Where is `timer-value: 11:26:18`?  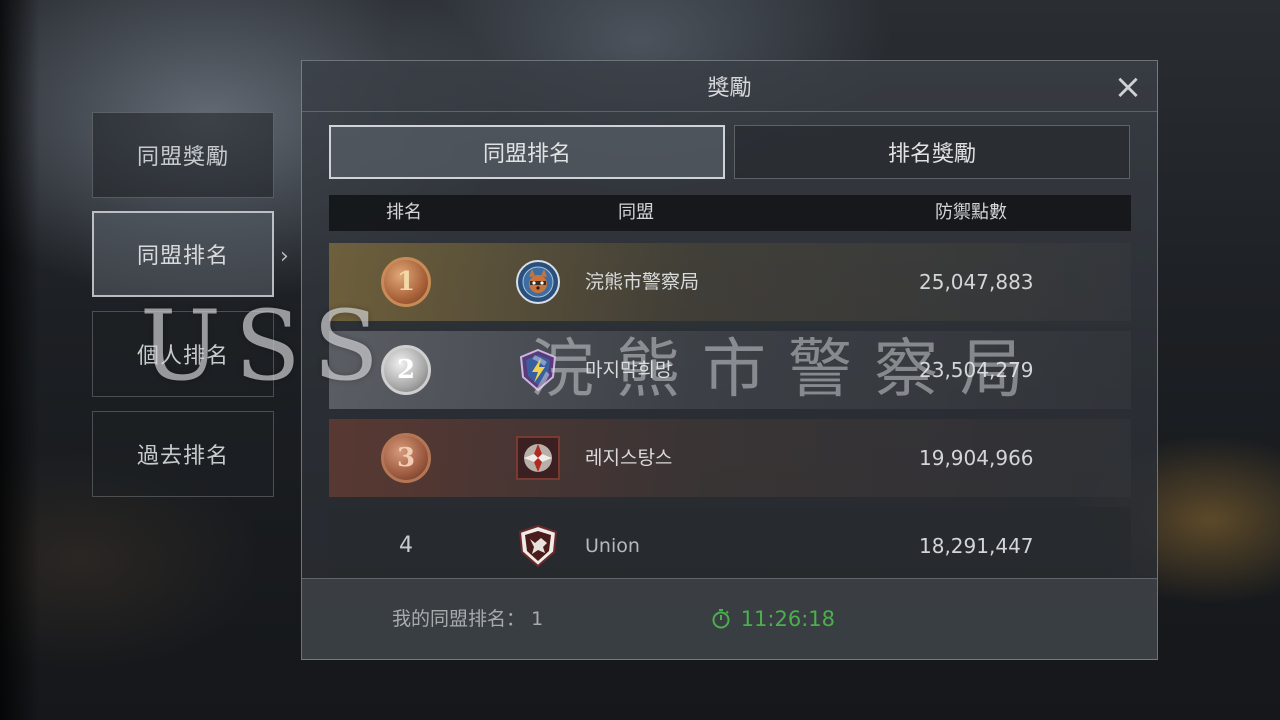 timer-value: 11:26:18 is located at coordinates (788, 619).